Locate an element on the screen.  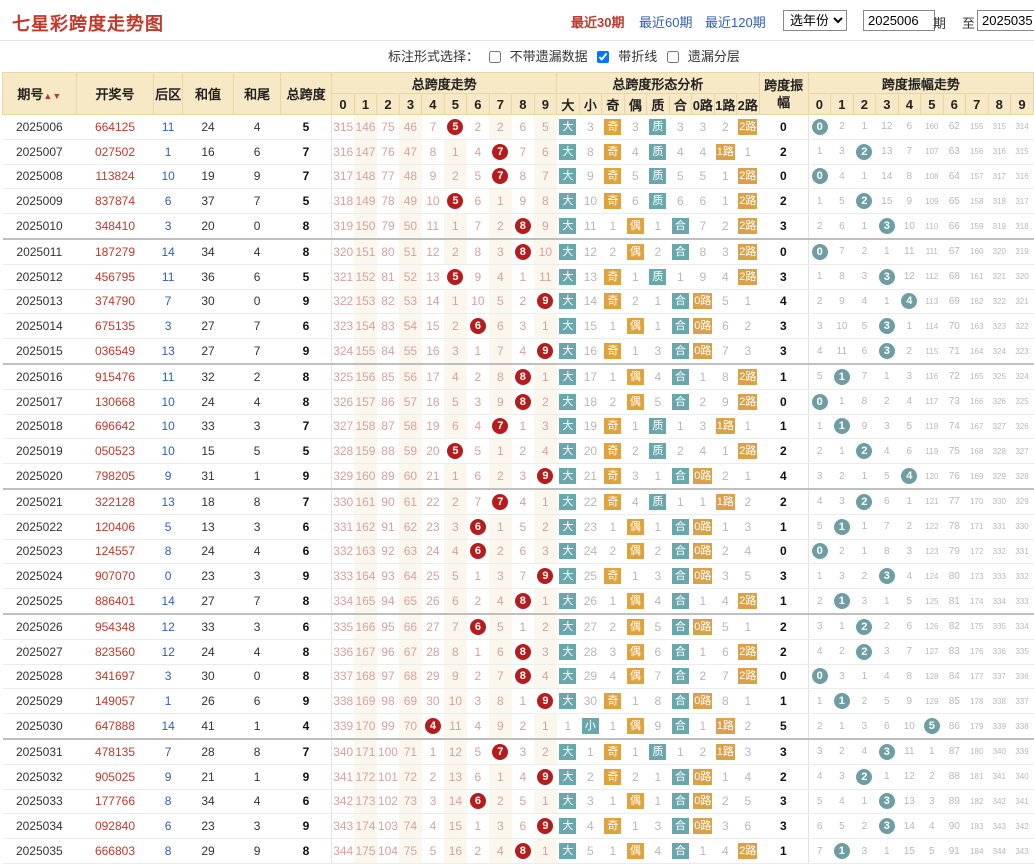
sort-arrows-icon: ▲▼ is located at coordinates (52, 96).